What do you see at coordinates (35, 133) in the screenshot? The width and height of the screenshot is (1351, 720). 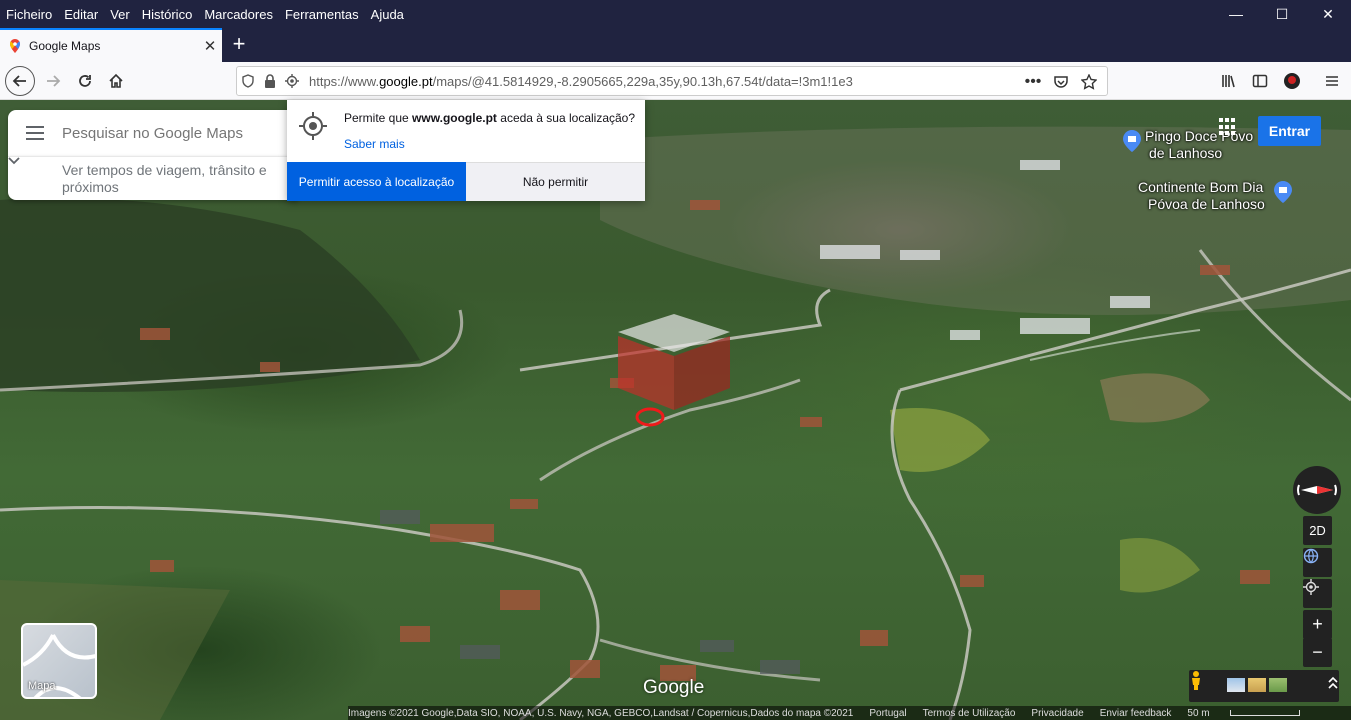 I see `maps-menu-icon` at bounding box center [35, 133].